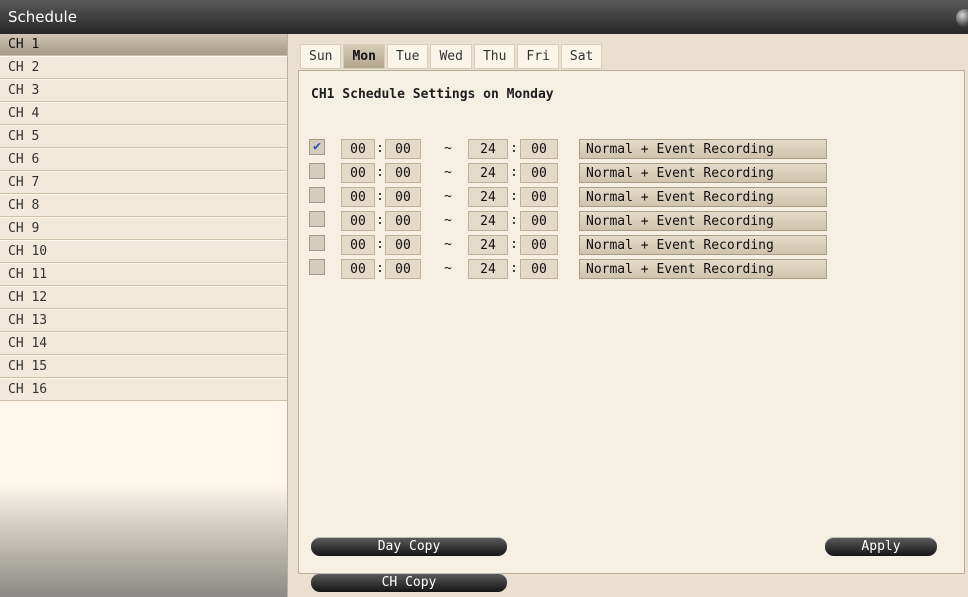 This screenshot has height=597, width=968. Describe the element at coordinates (143, 183) in the screenshot. I see `channel-item: CH 7` at that location.